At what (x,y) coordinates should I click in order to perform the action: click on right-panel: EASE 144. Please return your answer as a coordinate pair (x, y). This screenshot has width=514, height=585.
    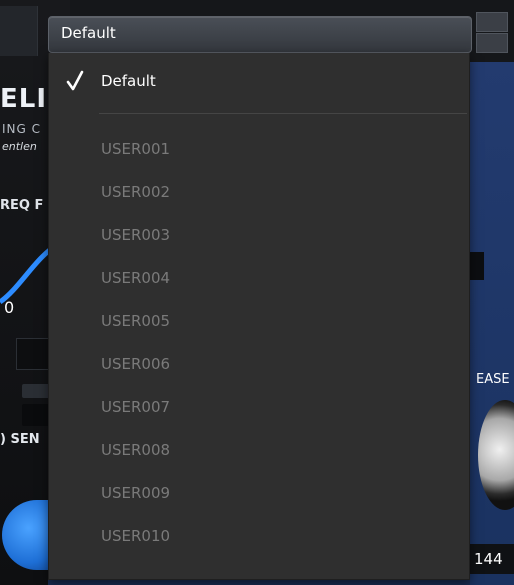
    Looking at the image, I should click on (492, 292).